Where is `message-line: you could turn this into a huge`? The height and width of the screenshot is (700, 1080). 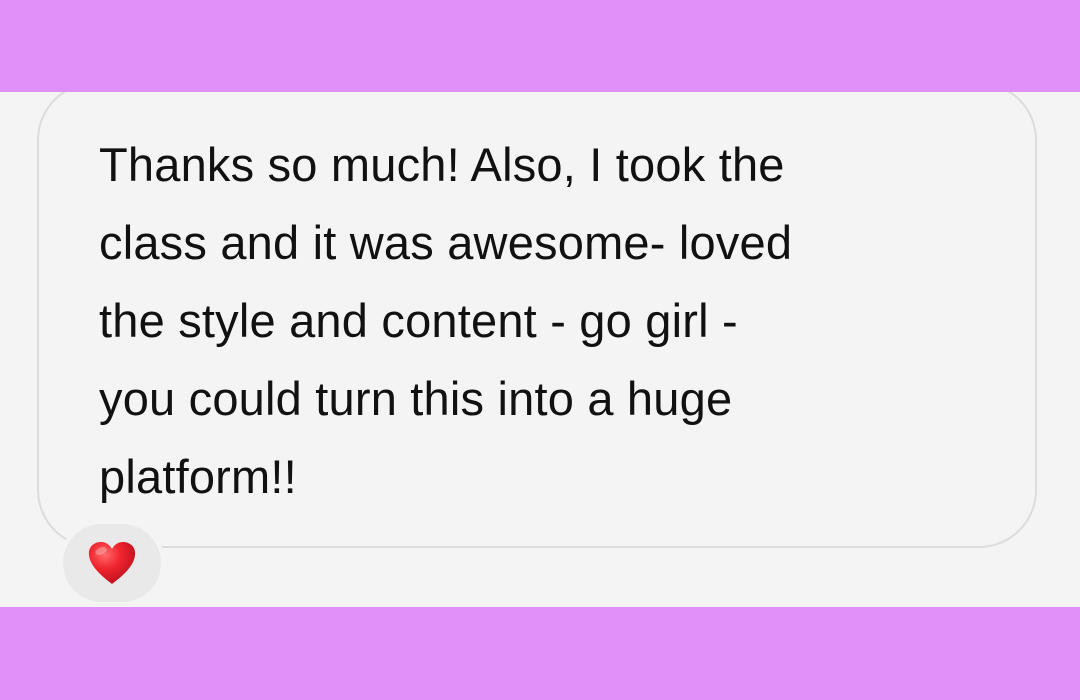
message-line: you could turn this into a huge is located at coordinates (416, 398).